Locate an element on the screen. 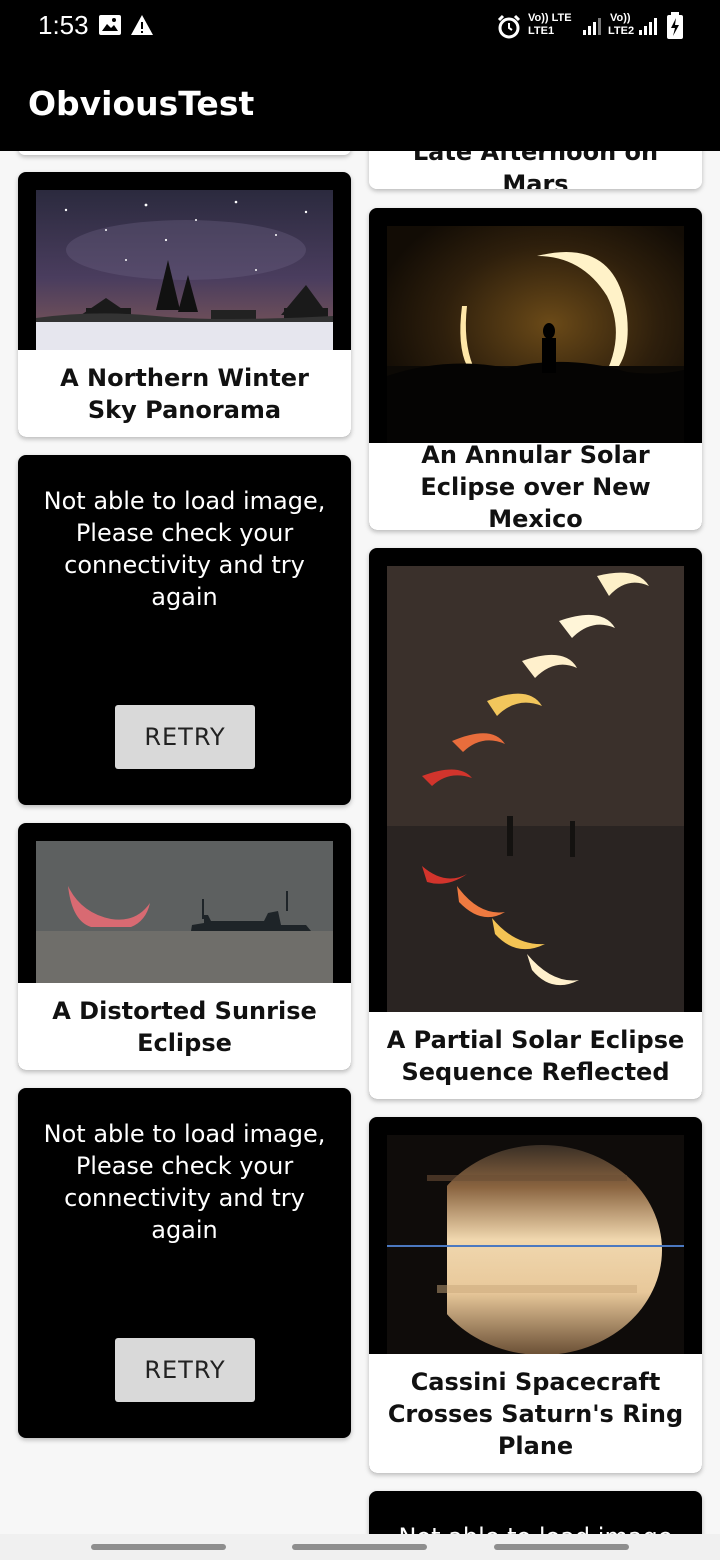 This screenshot has height=1560, width=720. feed-card: Late Afternoon on Mars is located at coordinates (535, 170).